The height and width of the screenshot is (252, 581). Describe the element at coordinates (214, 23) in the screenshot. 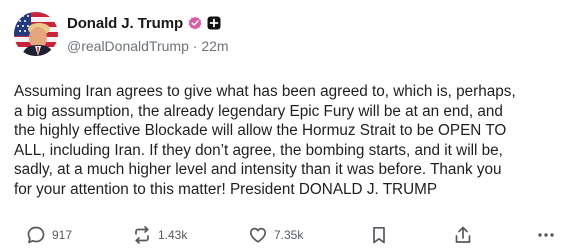

I see `plus-icon` at that location.